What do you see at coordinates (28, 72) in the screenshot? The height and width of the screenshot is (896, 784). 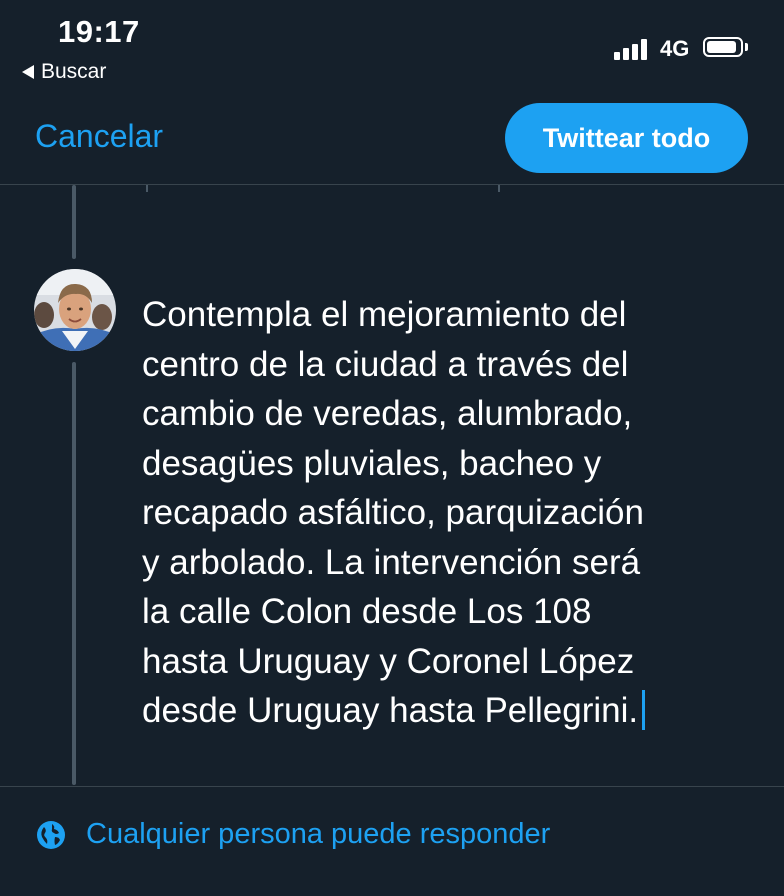 I see `back-arrow-icon` at bounding box center [28, 72].